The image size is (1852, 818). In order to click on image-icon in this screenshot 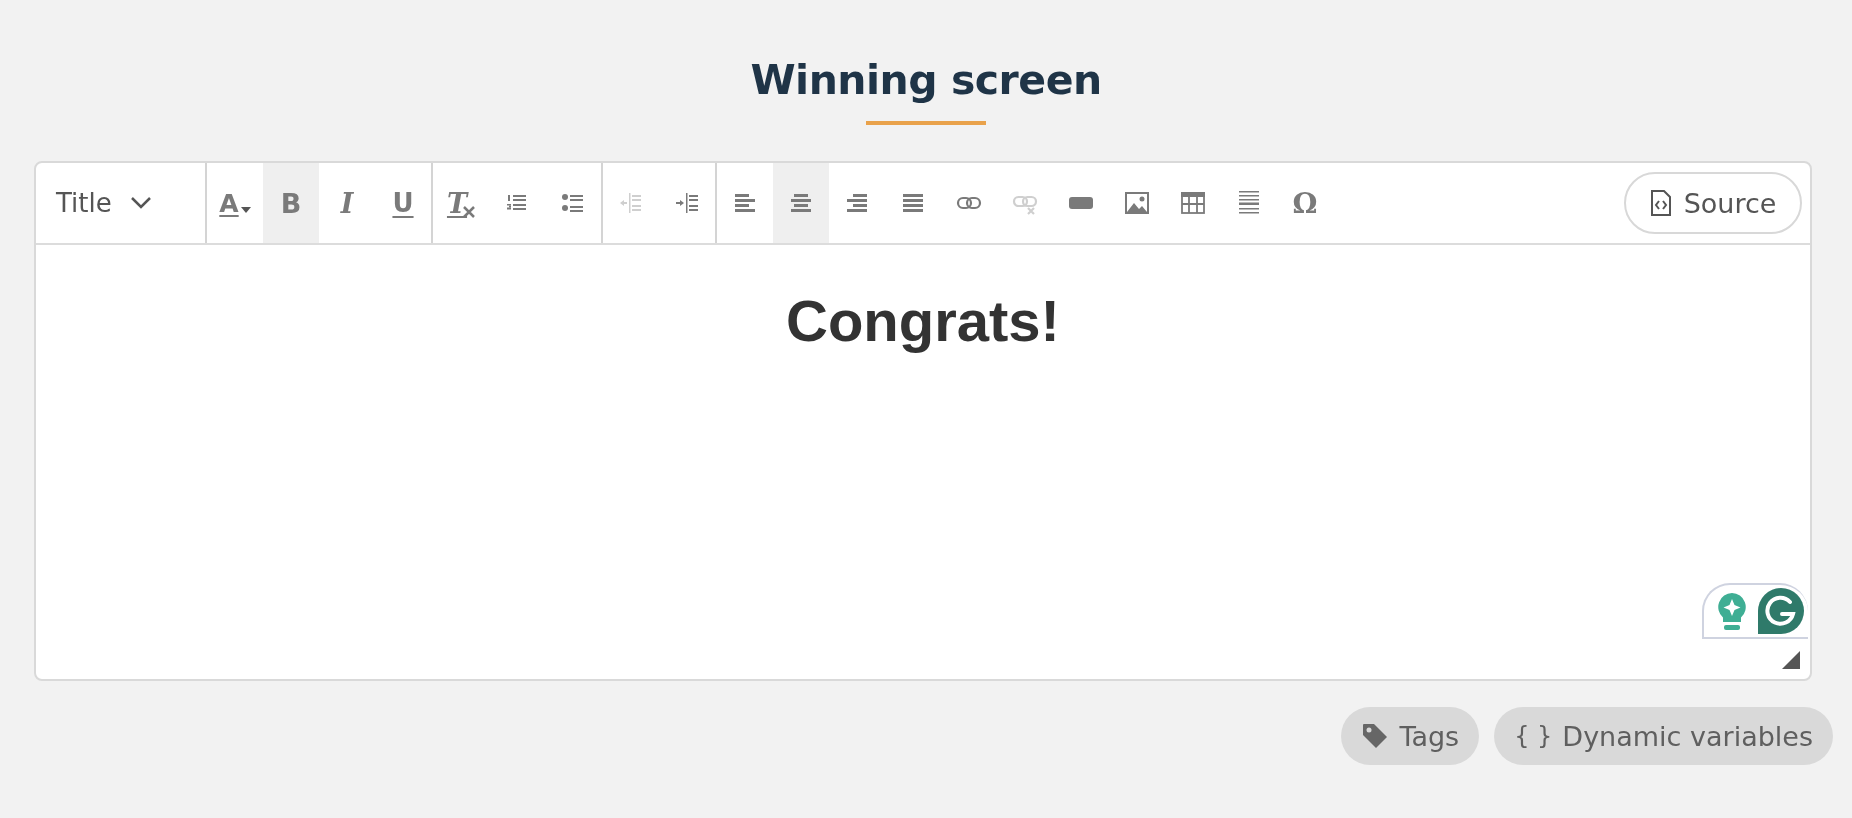, I will do `click(1137, 203)`.